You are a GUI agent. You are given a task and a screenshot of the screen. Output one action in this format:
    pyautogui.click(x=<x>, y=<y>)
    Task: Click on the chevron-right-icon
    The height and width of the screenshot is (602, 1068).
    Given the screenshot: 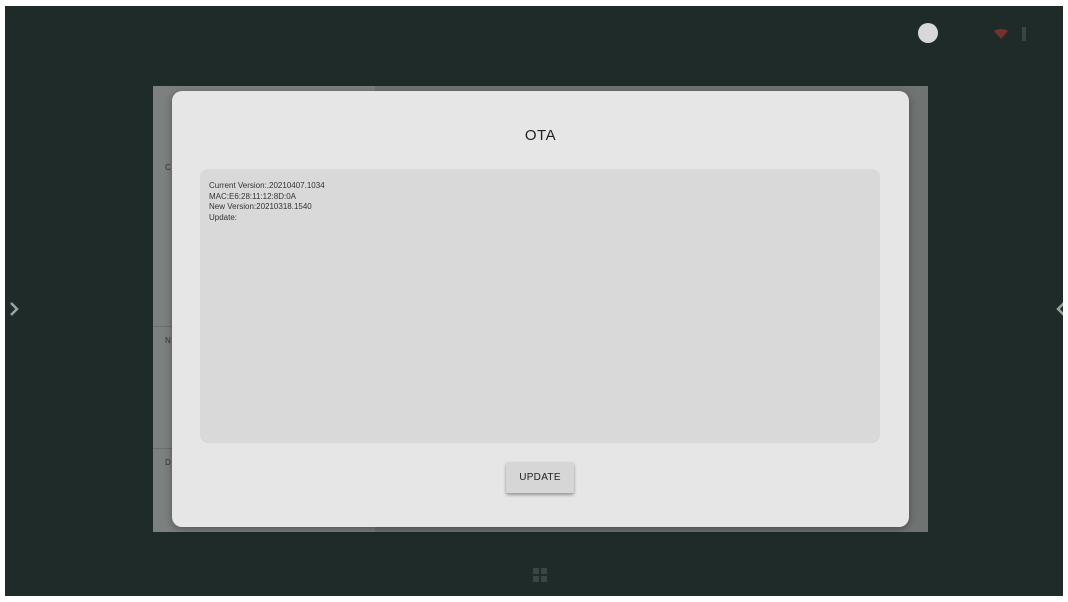 What is the action you would take?
    pyautogui.click(x=14, y=309)
    